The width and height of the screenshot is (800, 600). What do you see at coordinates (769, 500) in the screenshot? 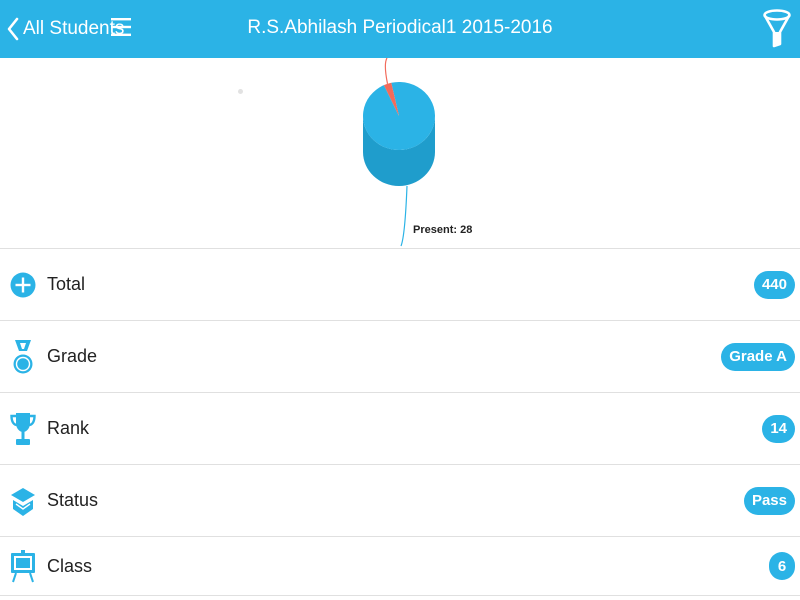
I see `status-value-badge: Pass` at bounding box center [769, 500].